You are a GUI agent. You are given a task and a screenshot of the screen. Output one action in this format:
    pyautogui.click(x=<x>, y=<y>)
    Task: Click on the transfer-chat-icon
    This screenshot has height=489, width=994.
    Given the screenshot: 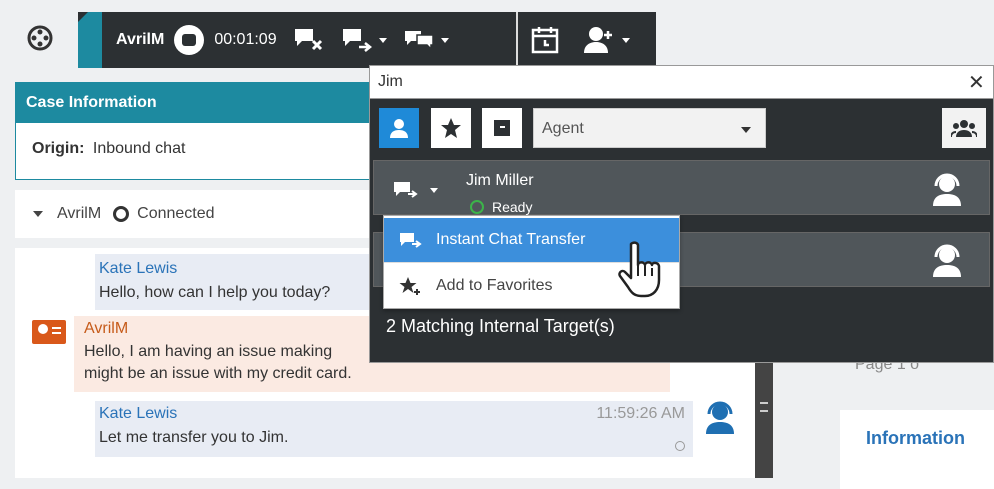 What is the action you would take?
    pyautogui.click(x=357, y=40)
    